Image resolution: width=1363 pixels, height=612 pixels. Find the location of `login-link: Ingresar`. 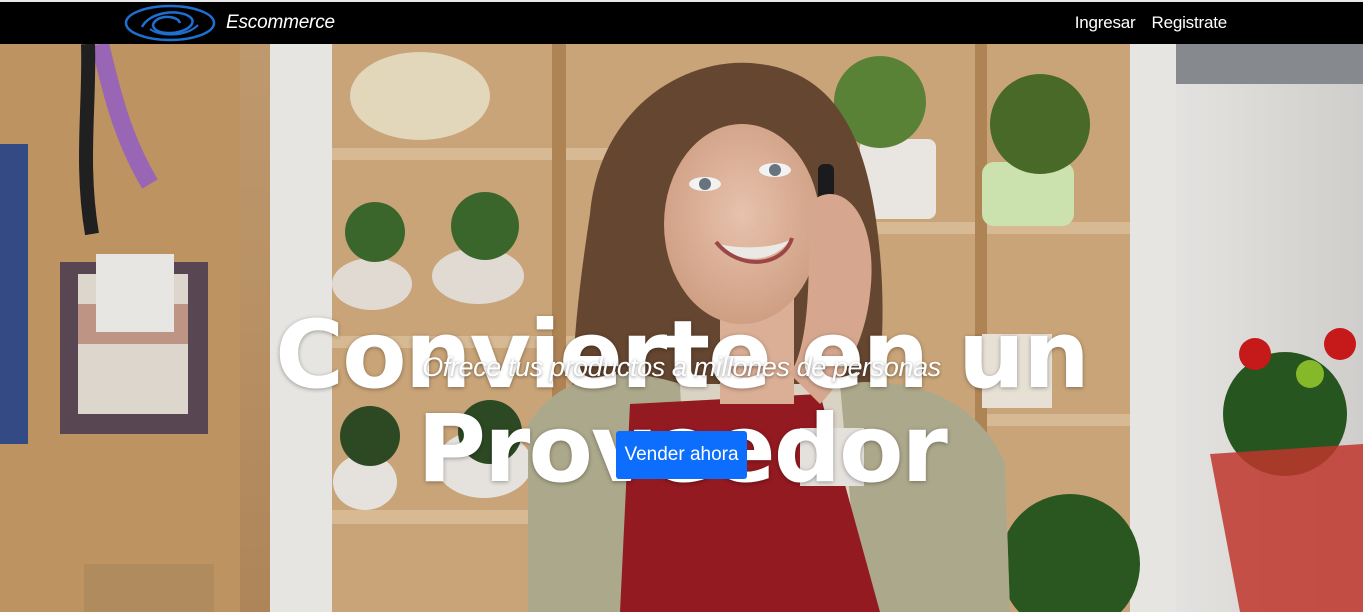

login-link: Ingresar is located at coordinates (1105, 23).